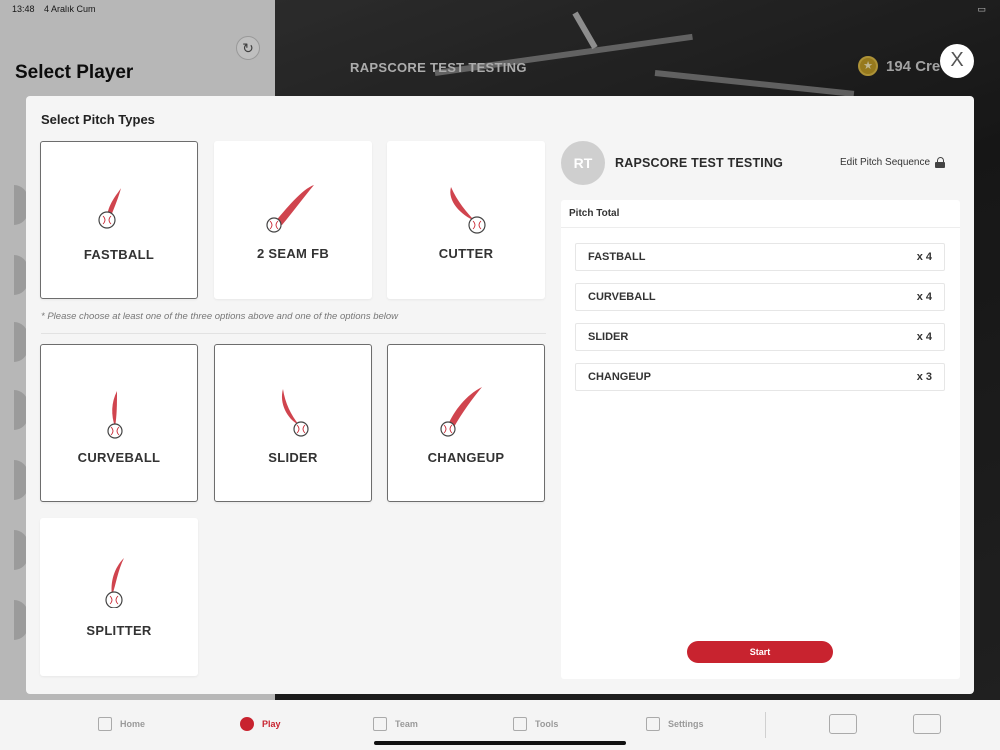  I want to click on tab-separator, so click(765, 725).